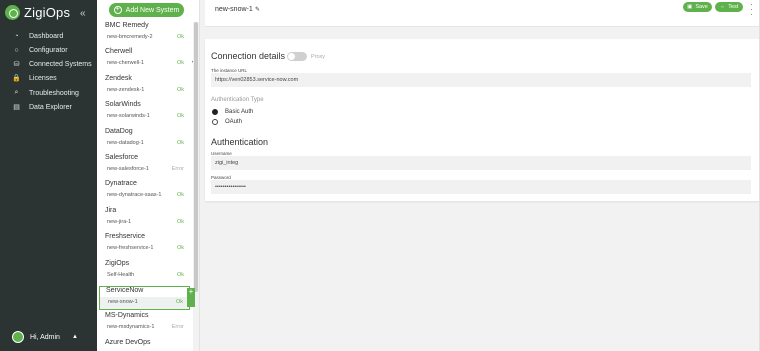  I want to click on test-icon: ⇔, so click(722, 7).